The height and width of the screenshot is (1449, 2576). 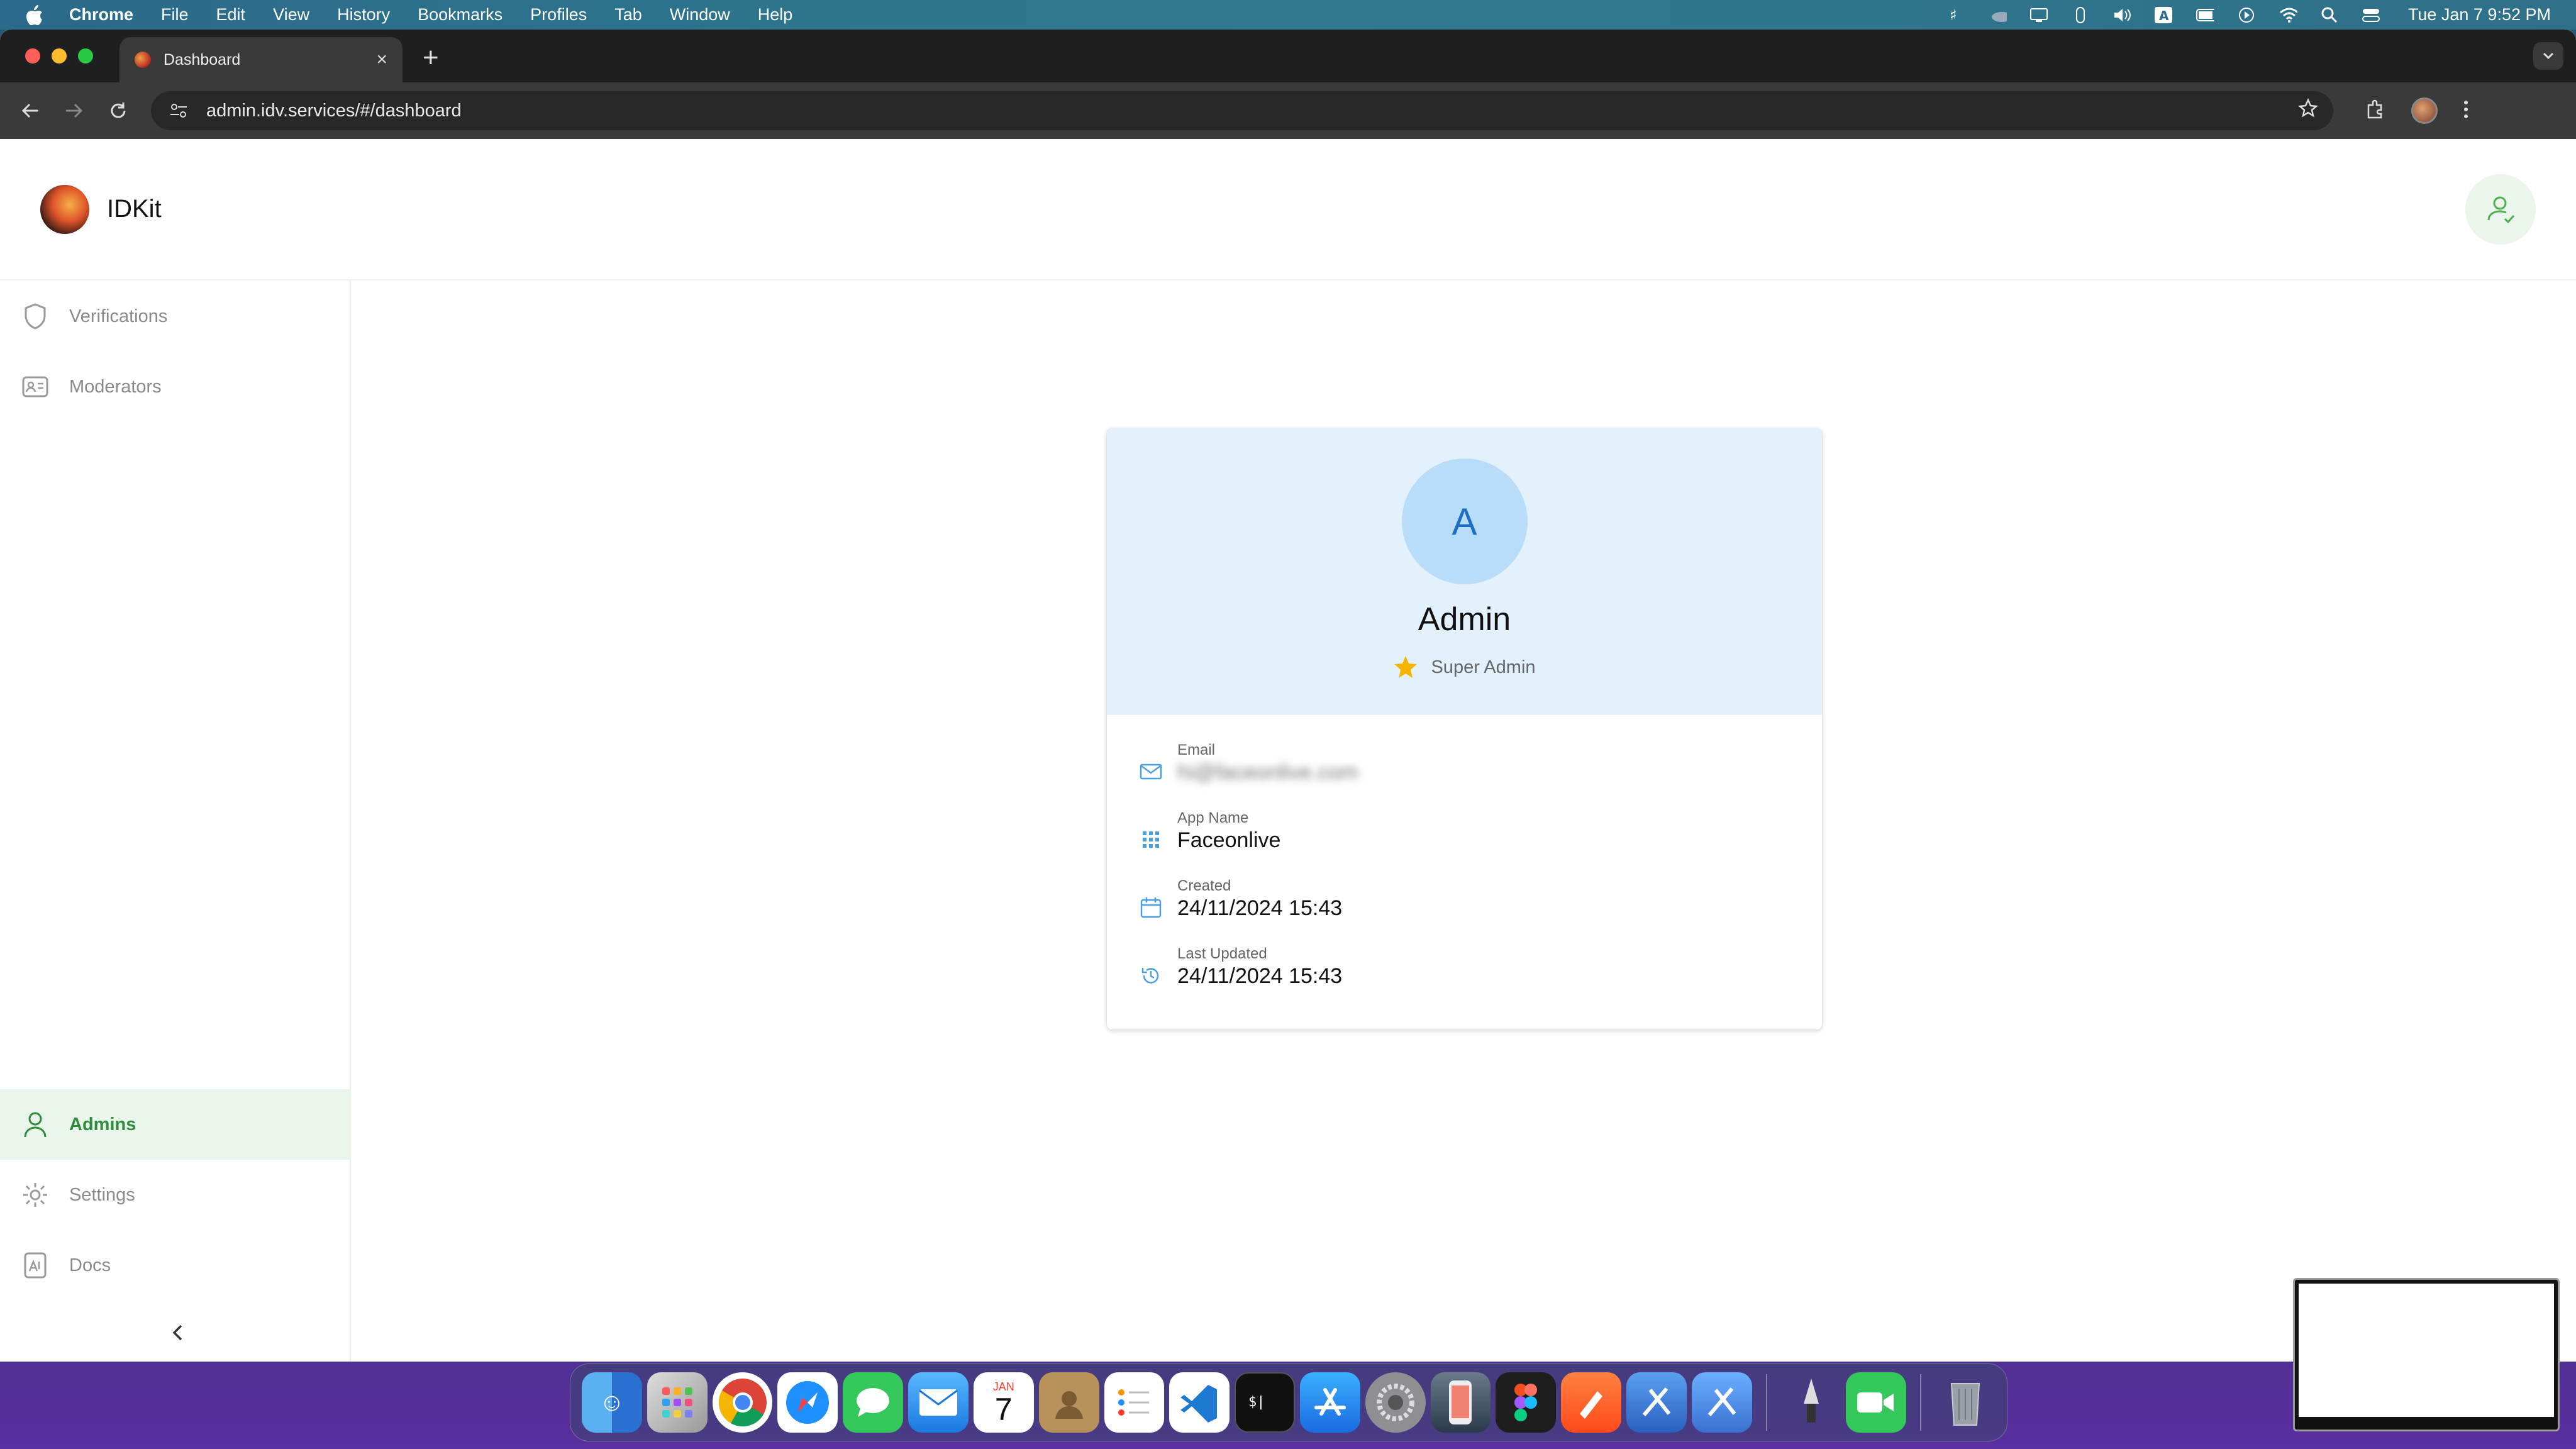 I want to click on menu-help: Help, so click(x=775, y=15).